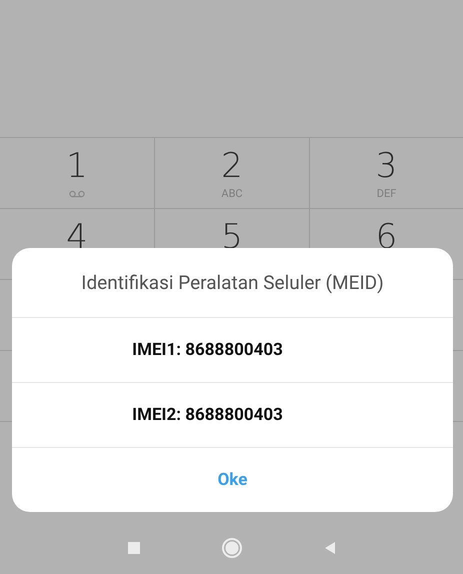 The height and width of the screenshot is (574, 463). I want to click on back-icon, so click(329, 548).